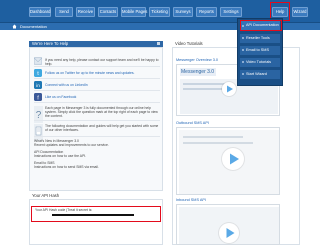 The width and height of the screenshot is (320, 245). I want to click on facebook-link: Like us on Facebook, so click(102, 97).